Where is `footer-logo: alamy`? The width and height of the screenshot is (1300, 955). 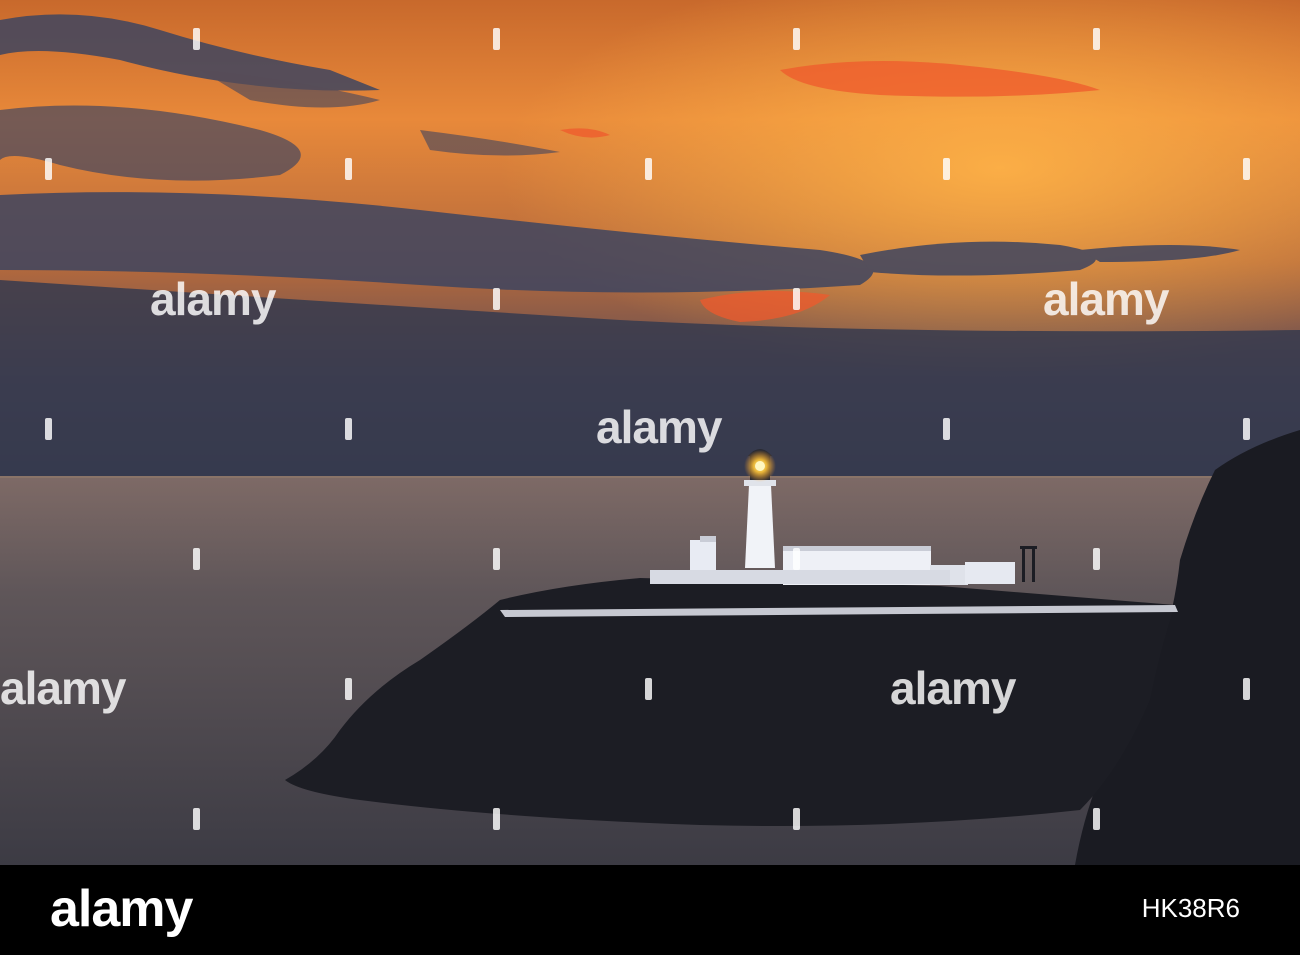
footer-logo: alamy is located at coordinates (121, 909).